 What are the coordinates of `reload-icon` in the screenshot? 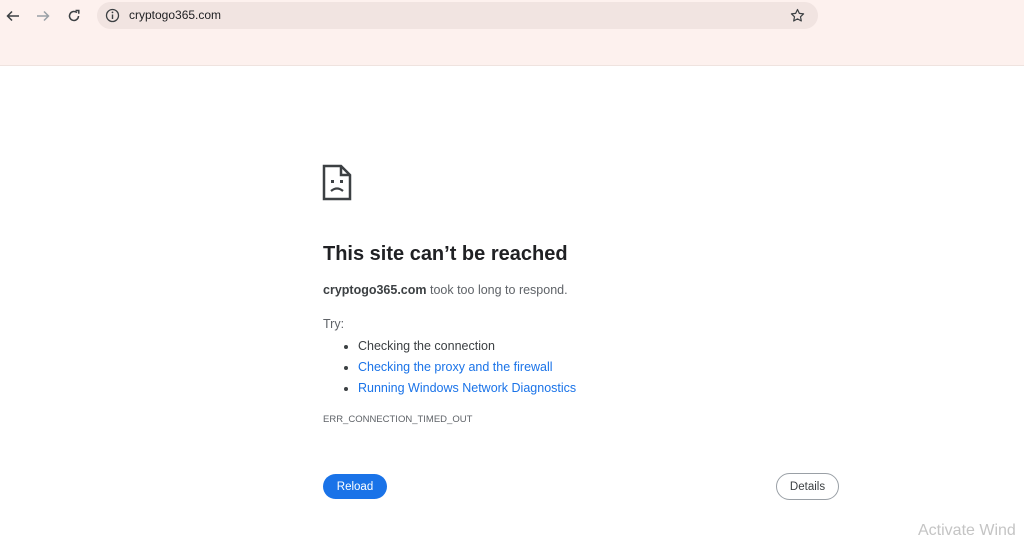 It's located at (74, 15).